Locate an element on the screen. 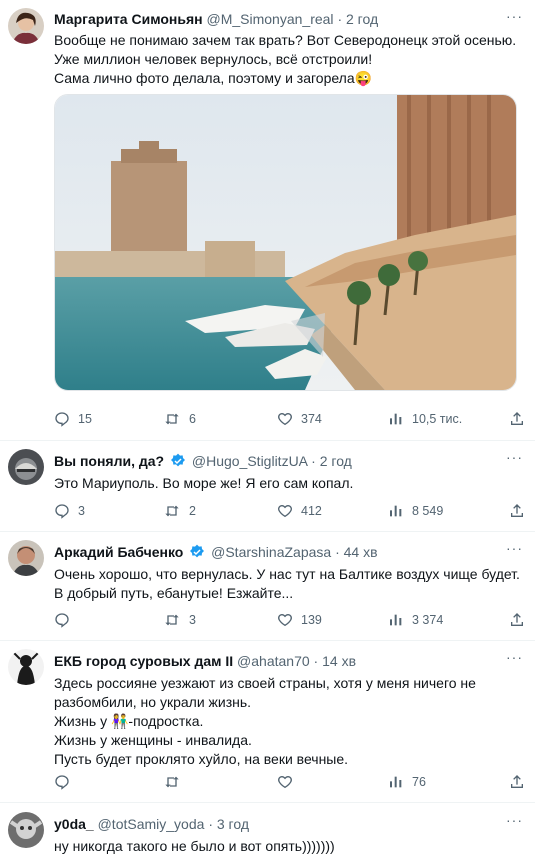 The width and height of the screenshot is (535, 862). author-name: ЕКБ город суровых дам II is located at coordinates (143, 661).